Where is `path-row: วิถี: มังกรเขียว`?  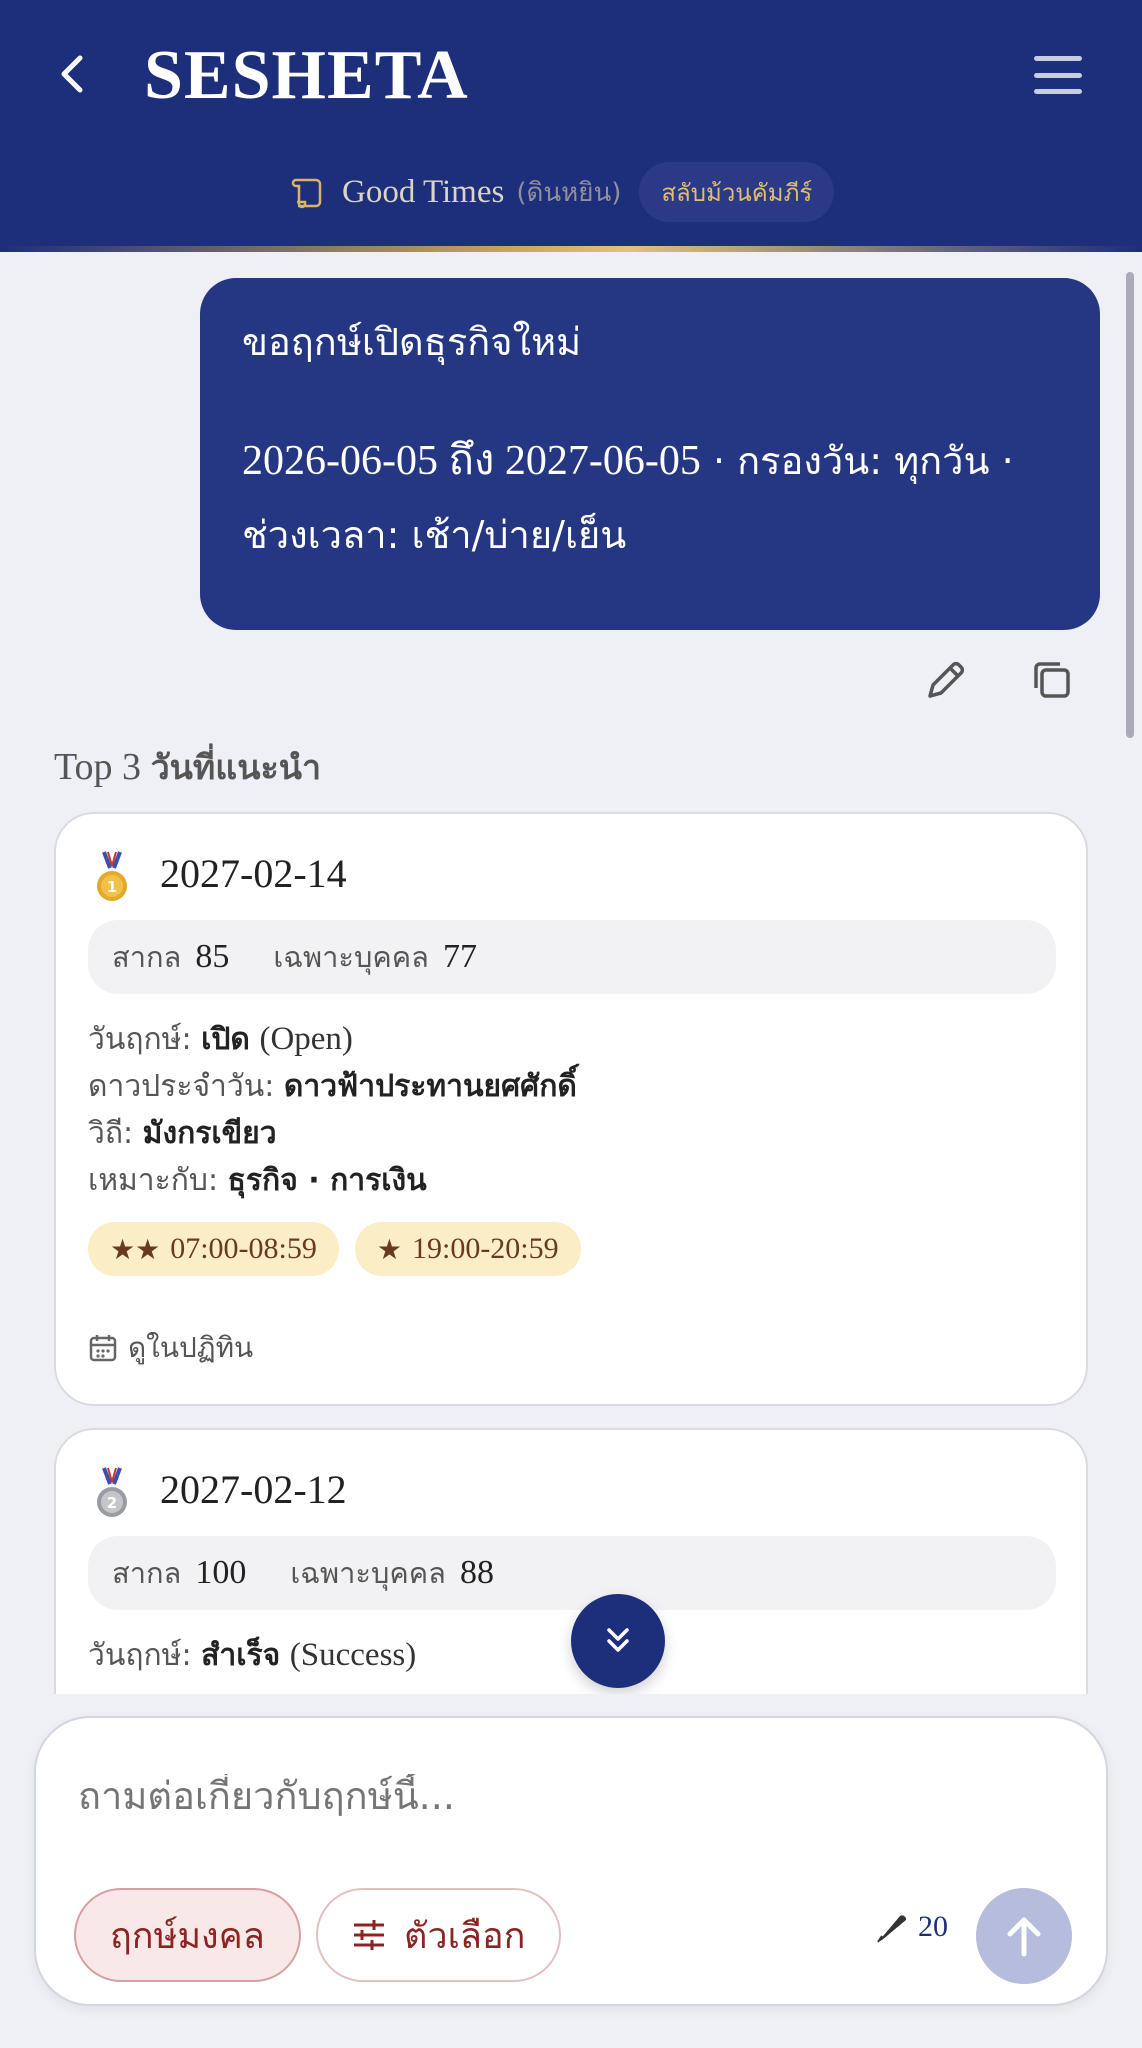
path-row: วิถี: มังกรเขียว is located at coordinates (182, 1133).